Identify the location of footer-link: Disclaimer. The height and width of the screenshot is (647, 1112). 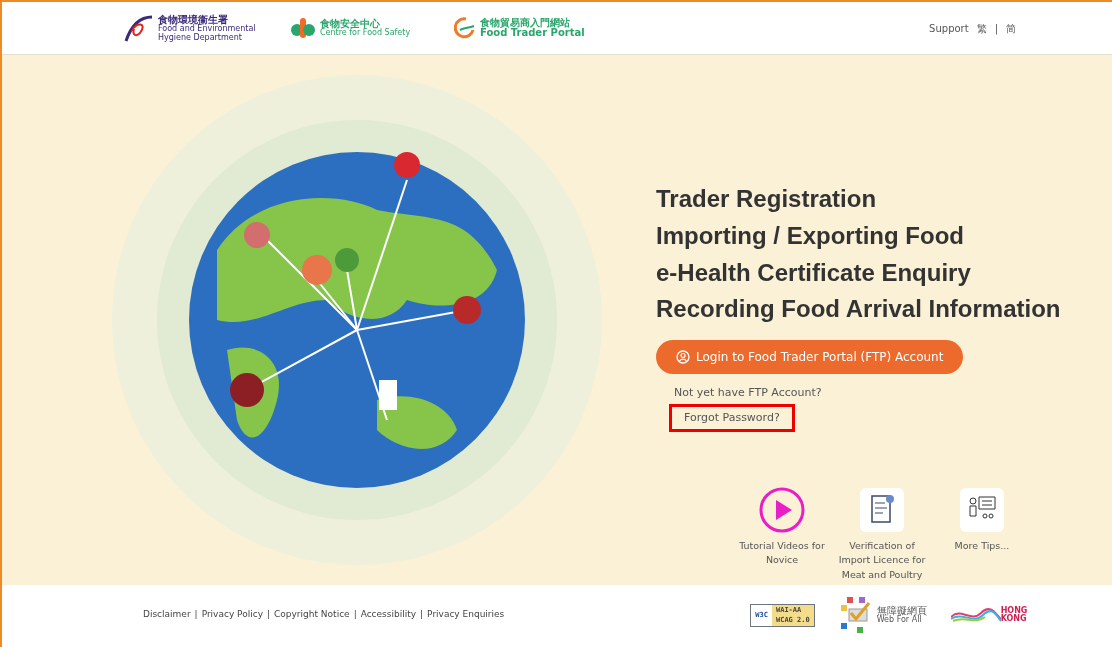
(167, 615).